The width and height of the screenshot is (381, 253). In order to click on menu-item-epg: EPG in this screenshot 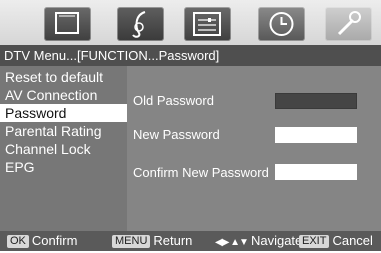, I will do `click(63, 167)`.